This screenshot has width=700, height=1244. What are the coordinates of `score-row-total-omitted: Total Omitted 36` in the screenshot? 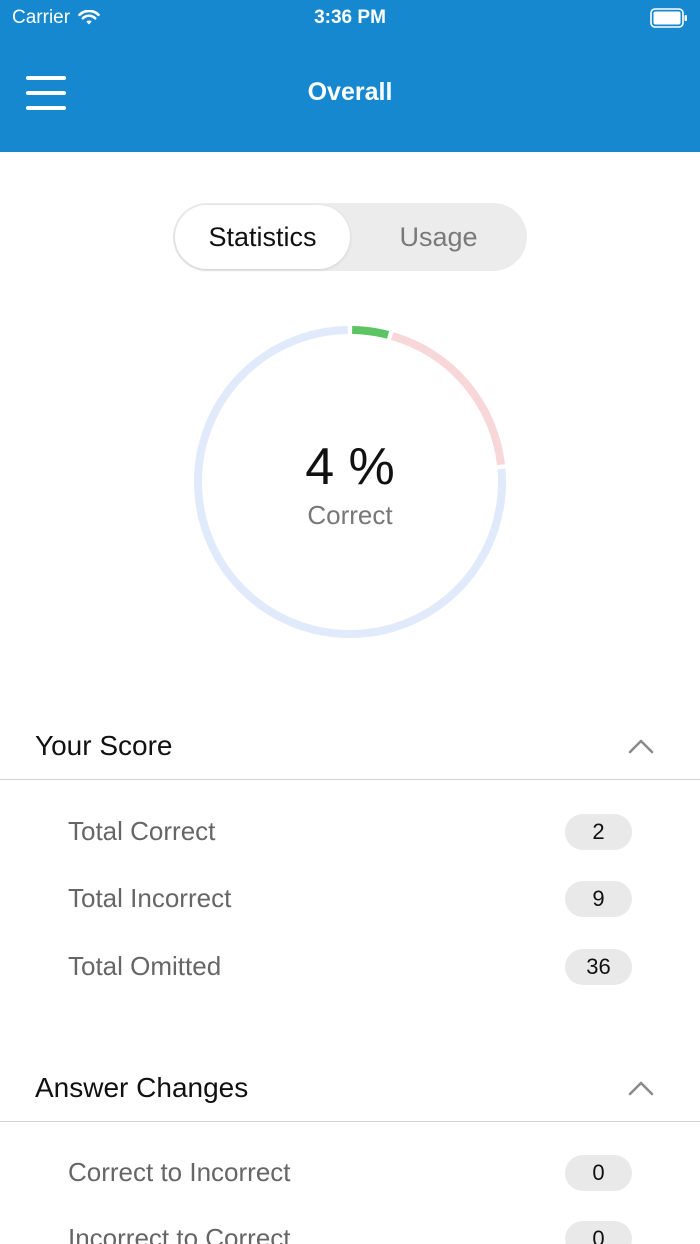 It's located at (350, 967).